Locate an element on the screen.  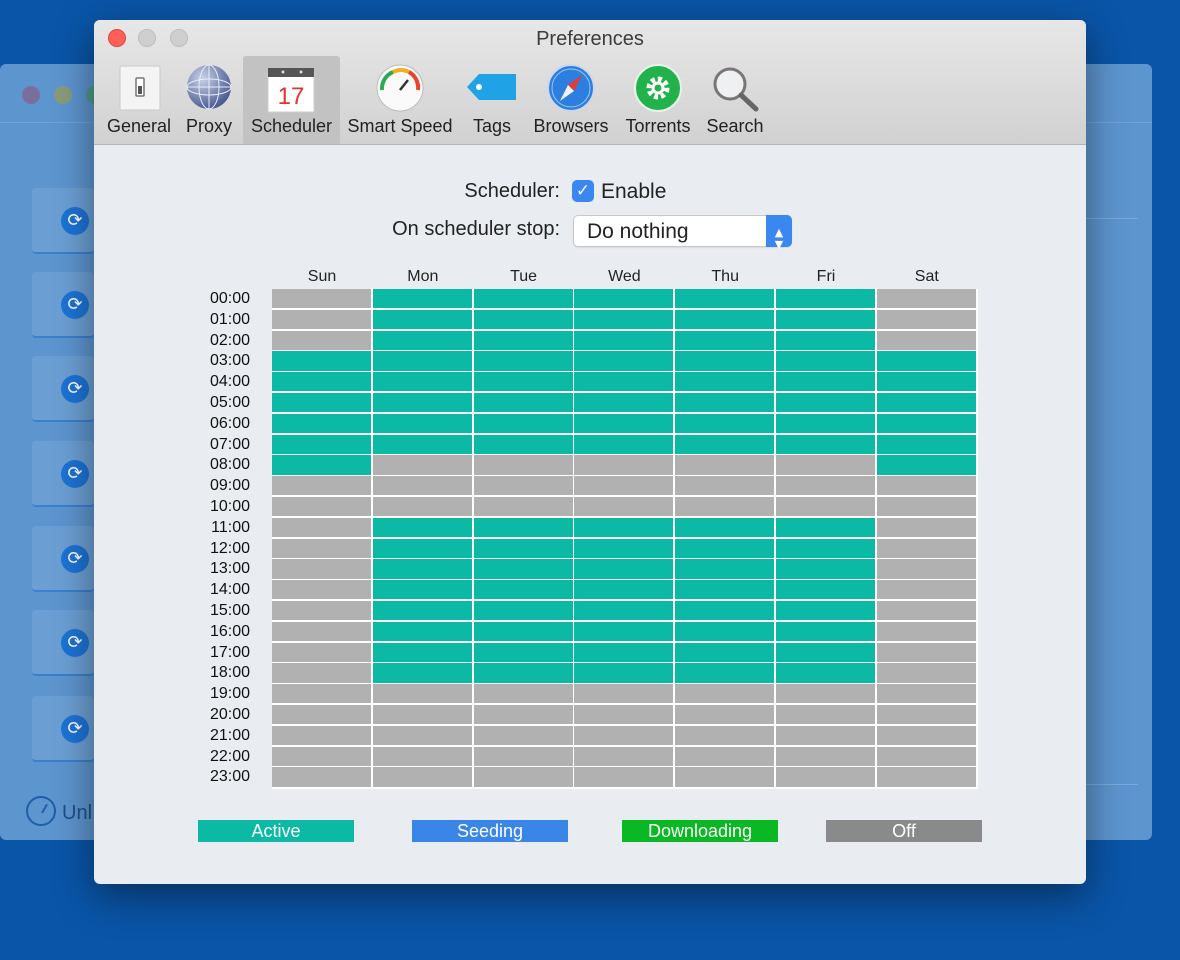
tab-scheduler: 17 Scheduler is located at coordinates (291, 100).